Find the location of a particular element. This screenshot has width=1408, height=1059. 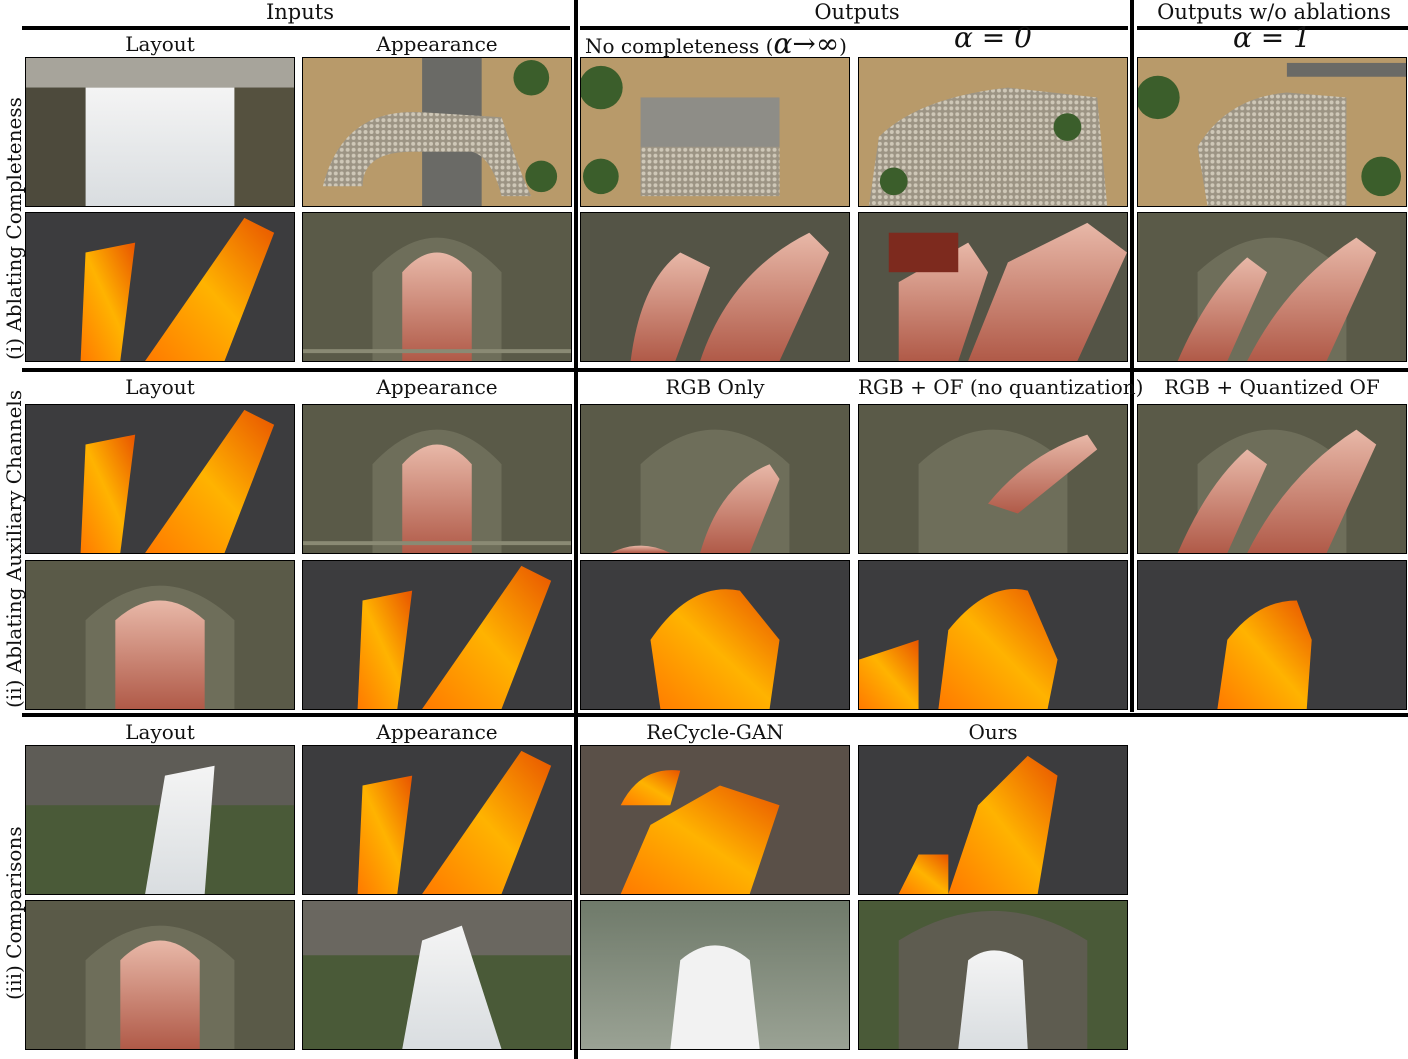

image-output-no-completeness is located at coordinates (715, 132).